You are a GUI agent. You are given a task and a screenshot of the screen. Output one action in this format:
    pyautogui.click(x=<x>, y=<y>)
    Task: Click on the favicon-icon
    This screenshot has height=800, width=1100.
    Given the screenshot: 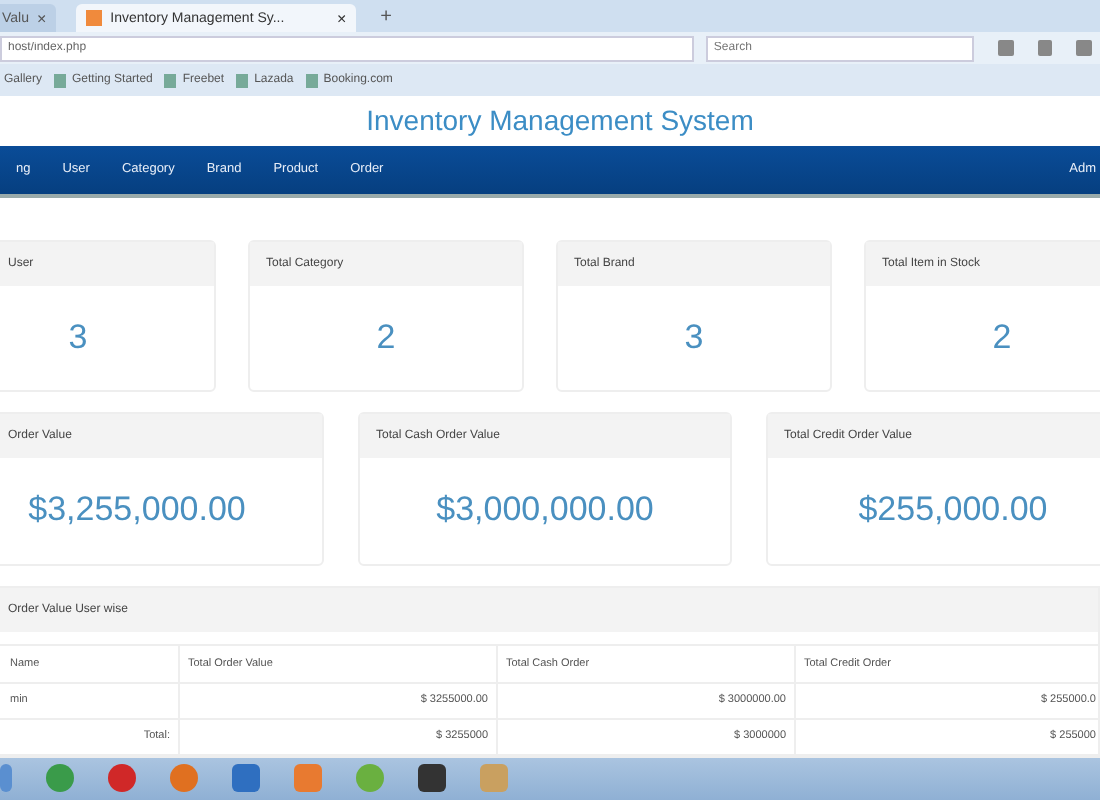 What is the action you would take?
    pyautogui.click(x=94, y=18)
    